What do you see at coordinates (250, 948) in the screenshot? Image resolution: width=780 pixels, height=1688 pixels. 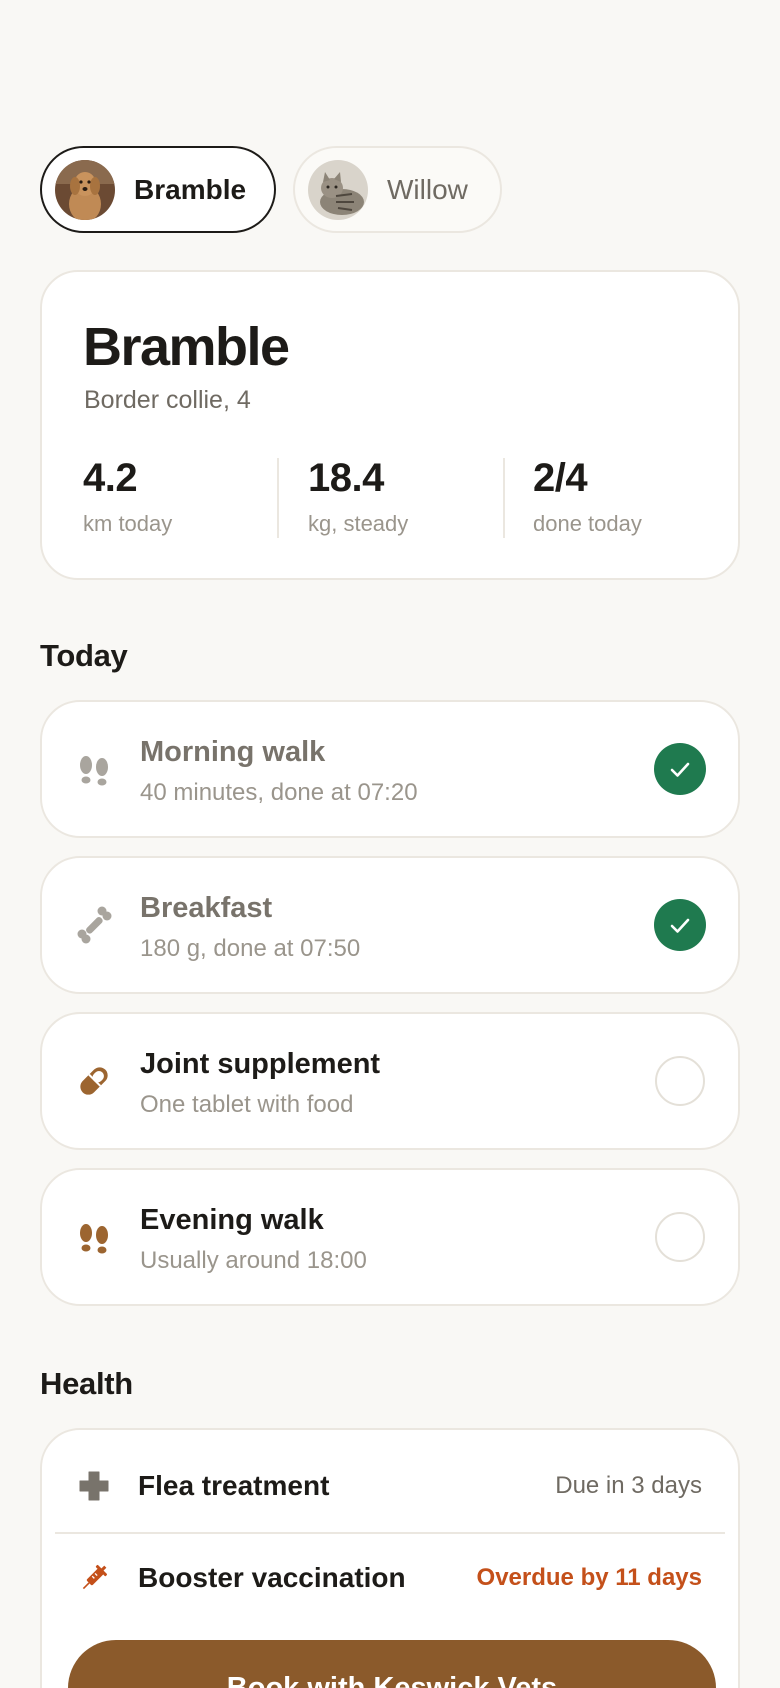 I see `task-subtitle: 180 g, done at 07:50` at bounding box center [250, 948].